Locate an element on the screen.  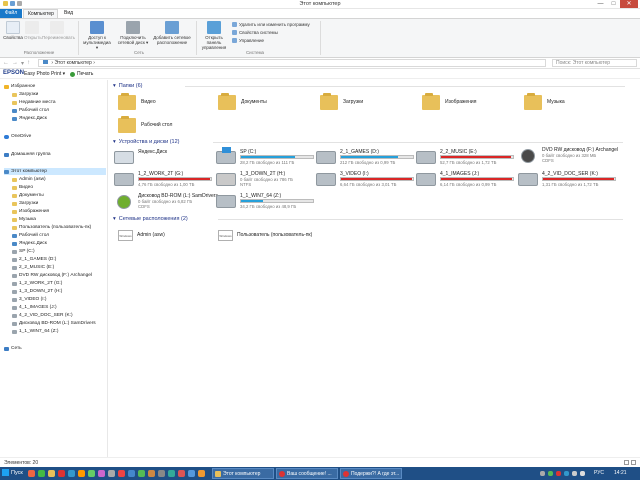
language-indicator: РУС is located at coordinates (599, 473).